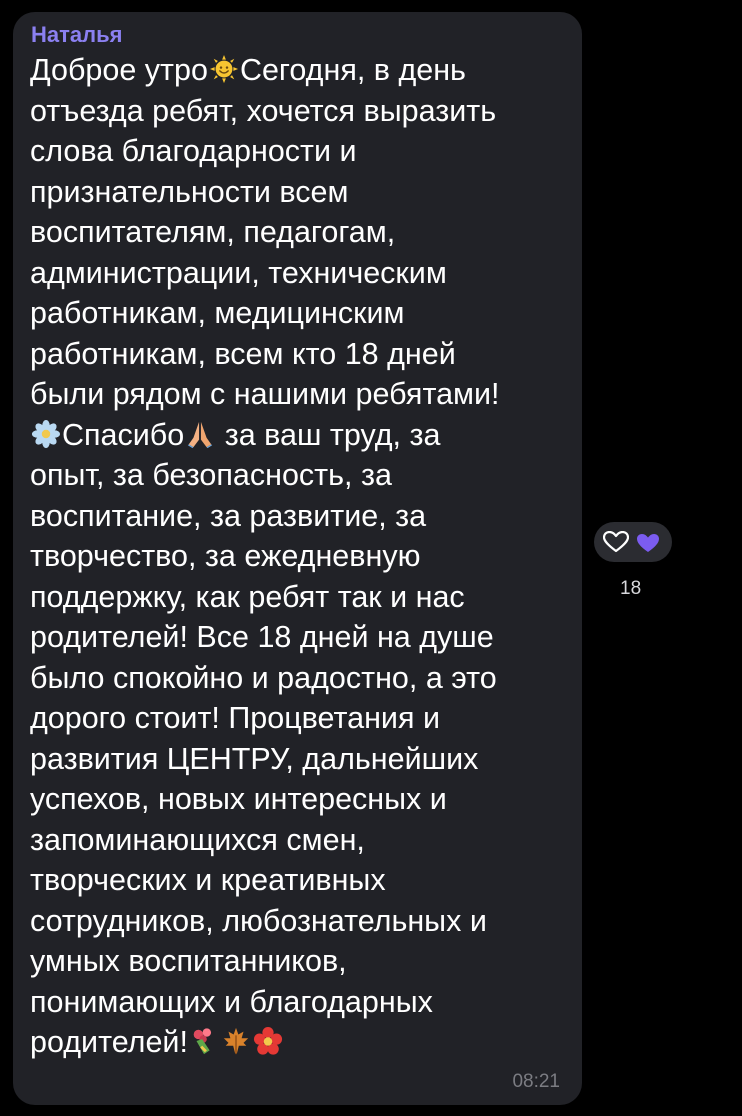 Image resolution: width=742 pixels, height=1116 pixels. I want to click on message-line: Доброе утро Сегодня, в день, so click(298, 70).